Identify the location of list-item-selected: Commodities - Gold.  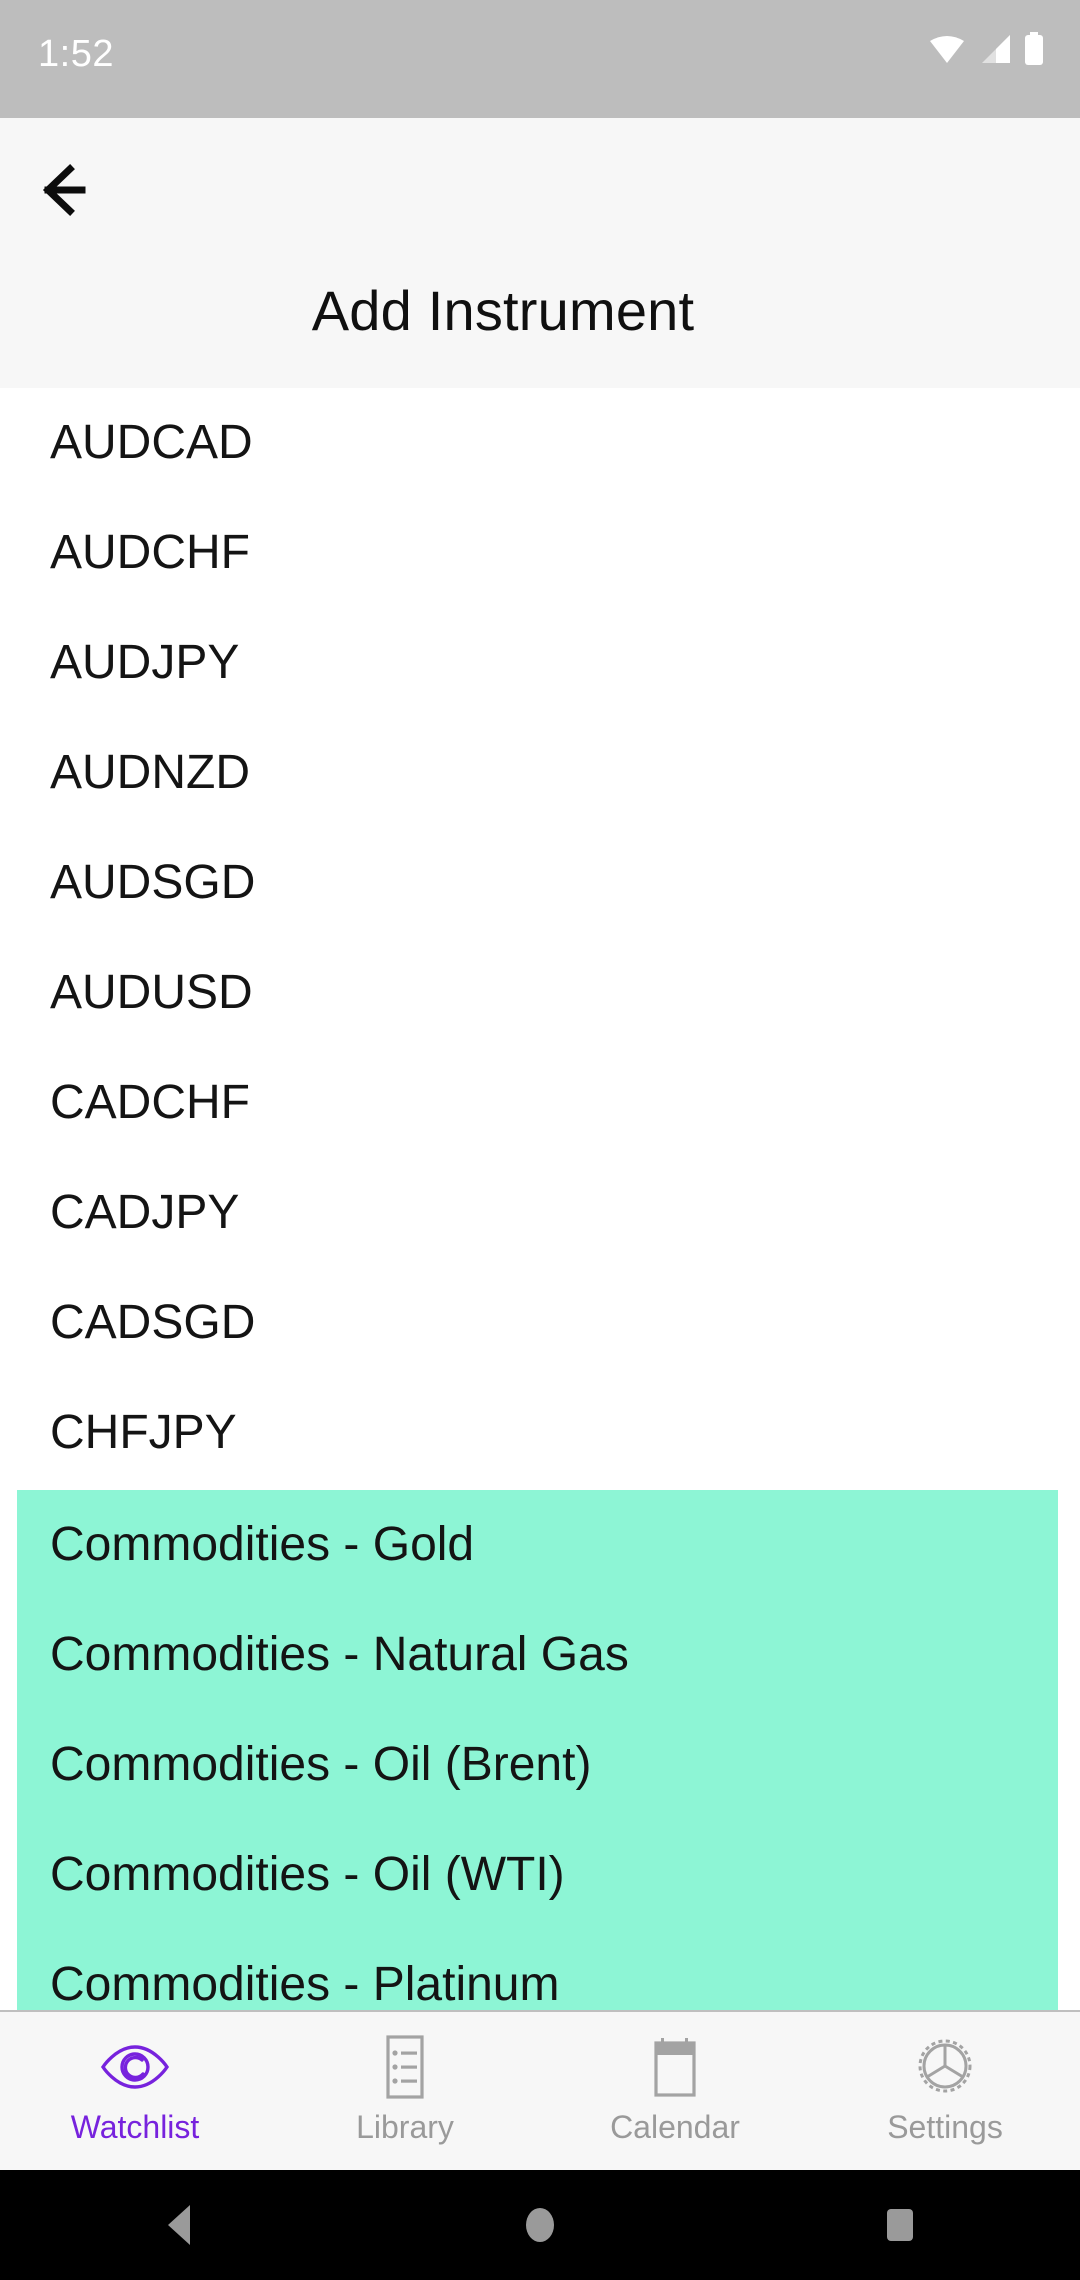
(537, 1545).